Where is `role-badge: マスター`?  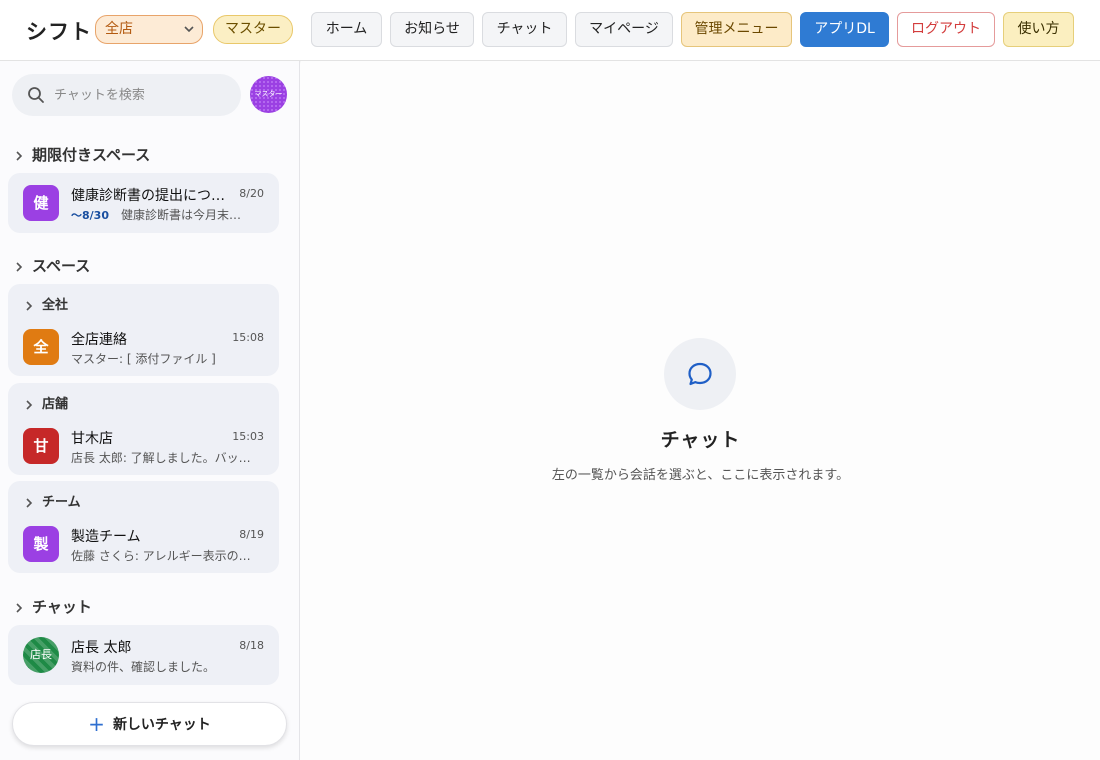
role-badge: マスター is located at coordinates (253, 29).